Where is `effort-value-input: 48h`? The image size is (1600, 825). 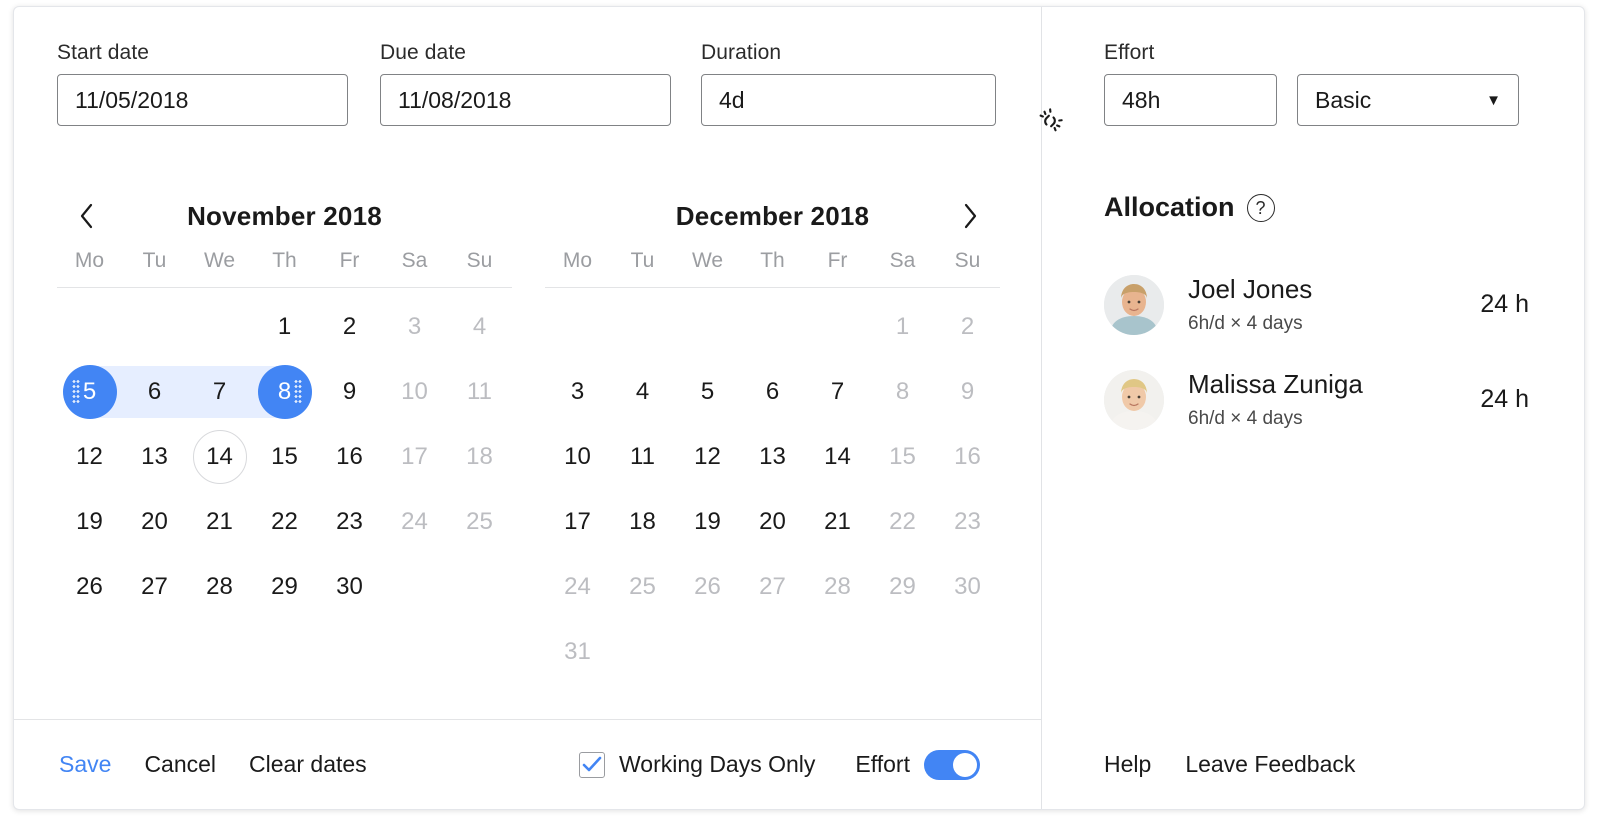
effort-value-input: 48h is located at coordinates (1190, 100).